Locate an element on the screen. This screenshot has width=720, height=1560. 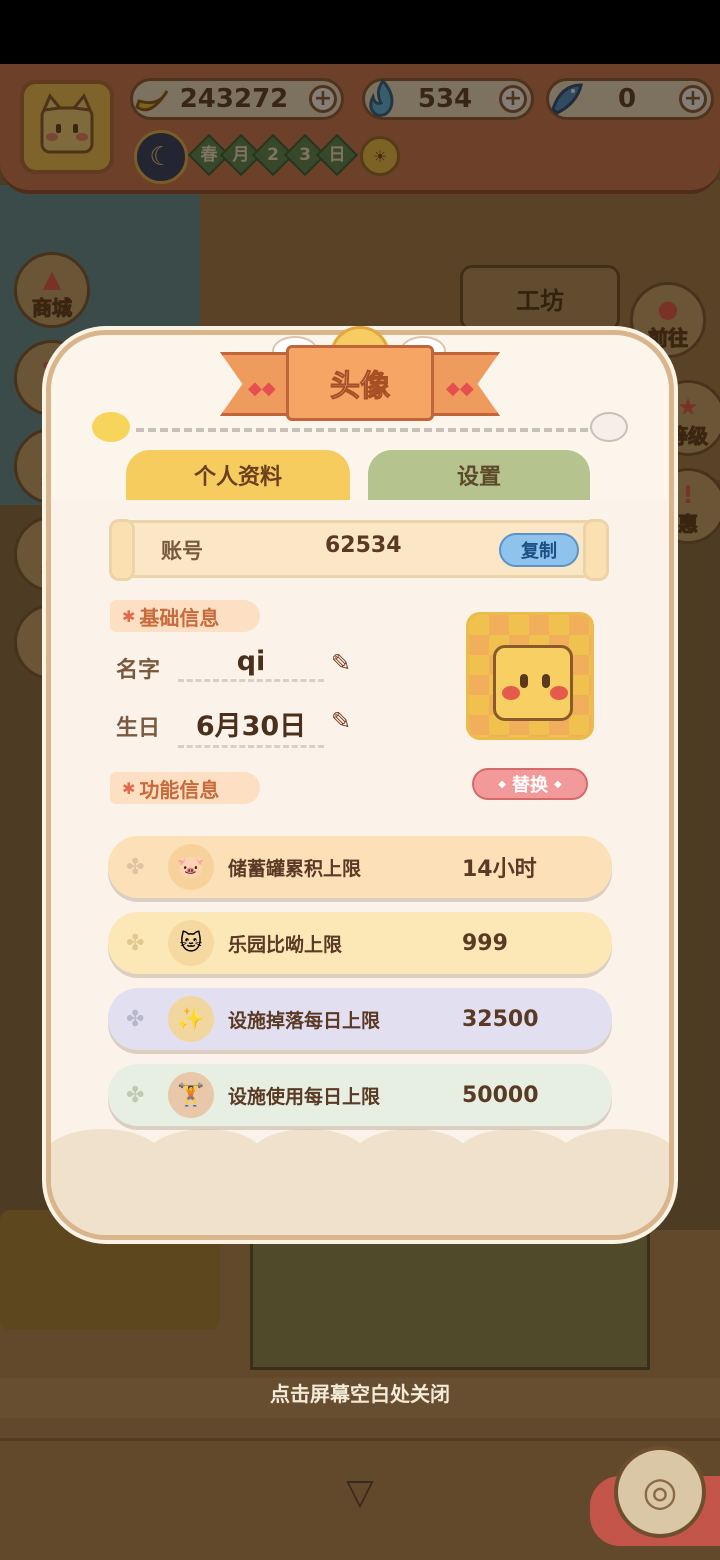
stat-row-facility-drop: ✤ ✨ 设施掉落每日上限 32500 is located at coordinates (360, 1019).